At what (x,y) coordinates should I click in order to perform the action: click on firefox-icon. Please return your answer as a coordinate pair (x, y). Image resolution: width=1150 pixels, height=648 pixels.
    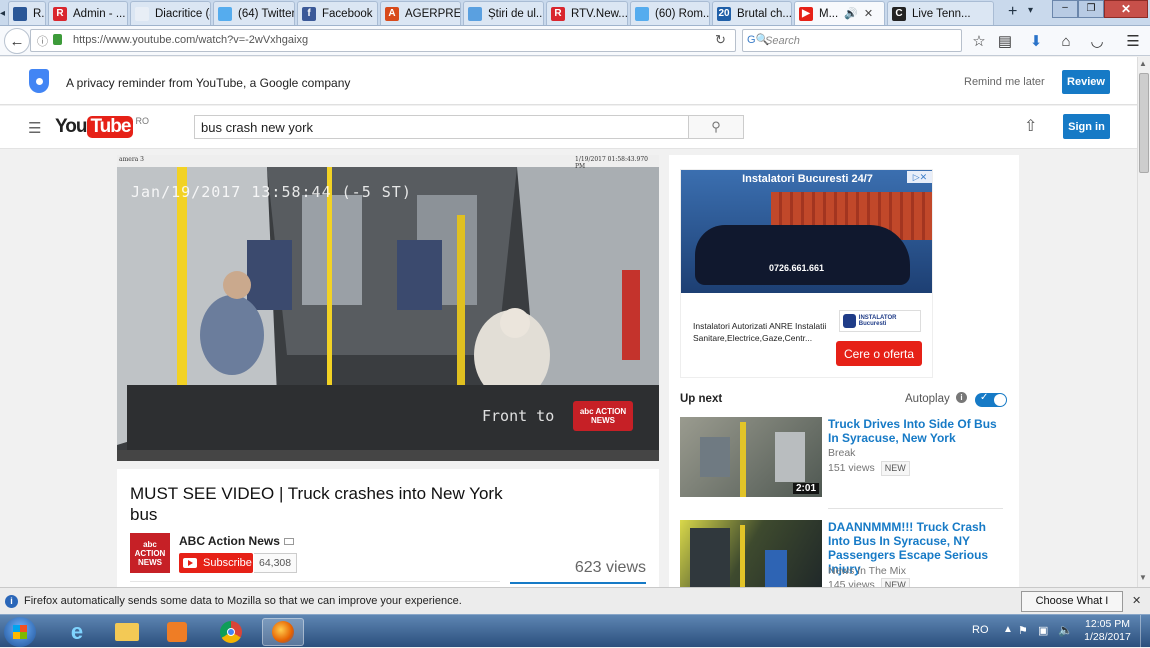
    Looking at the image, I should click on (283, 632).